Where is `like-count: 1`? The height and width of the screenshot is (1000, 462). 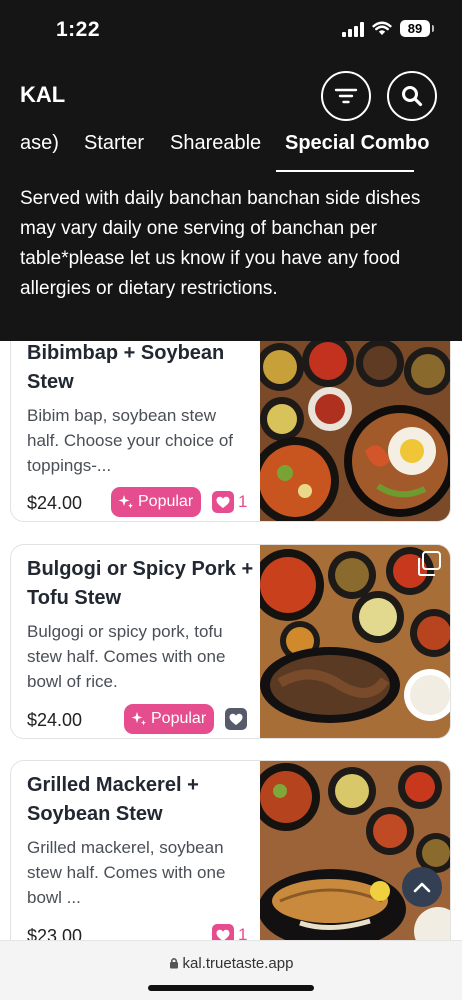
like-count: 1 is located at coordinates (243, 501).